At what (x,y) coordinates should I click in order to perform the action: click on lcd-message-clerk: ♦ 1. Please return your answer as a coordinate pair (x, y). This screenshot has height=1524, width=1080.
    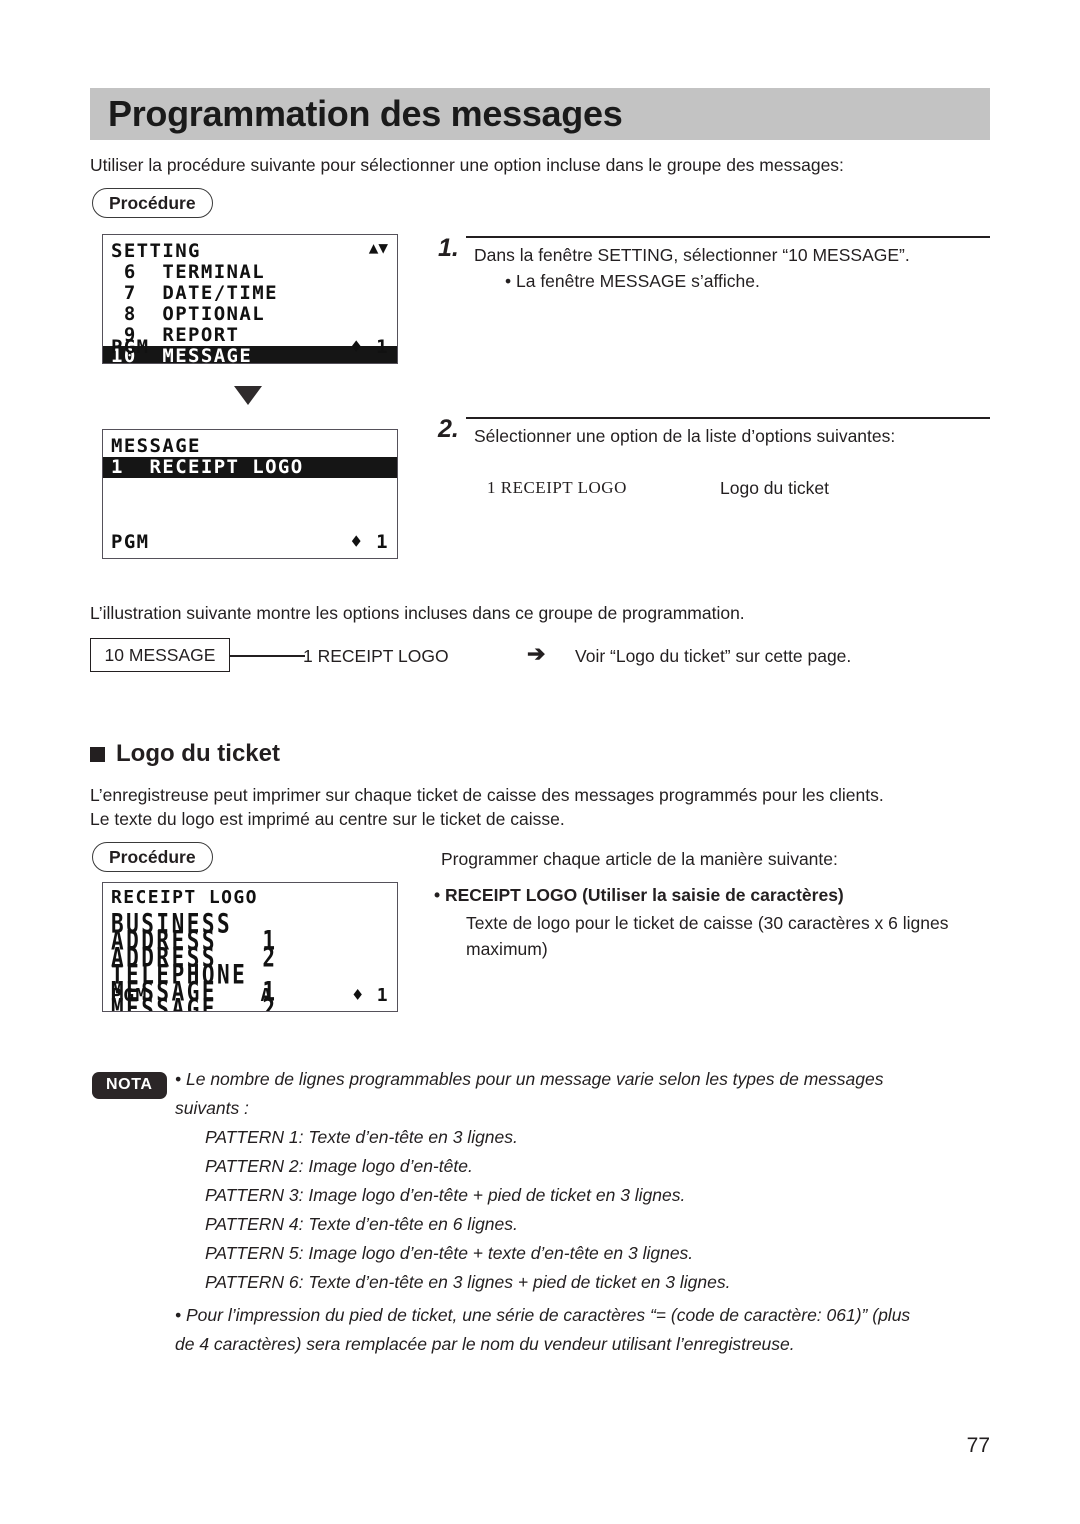
    Looking at the image, I should click on (369, 542).